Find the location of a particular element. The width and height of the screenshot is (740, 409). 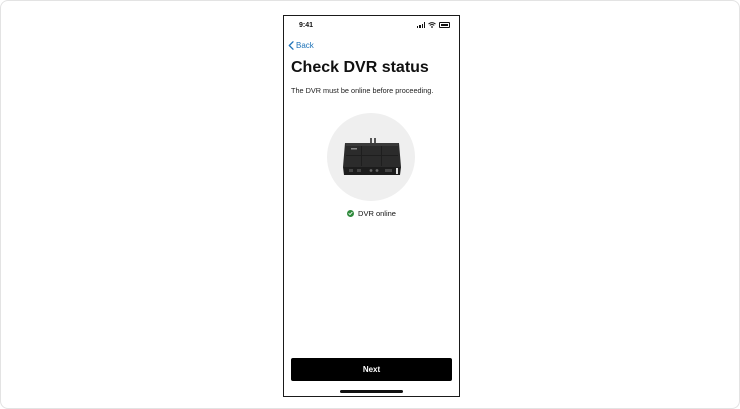

back-button: Back is located at coordinates (301, 45).